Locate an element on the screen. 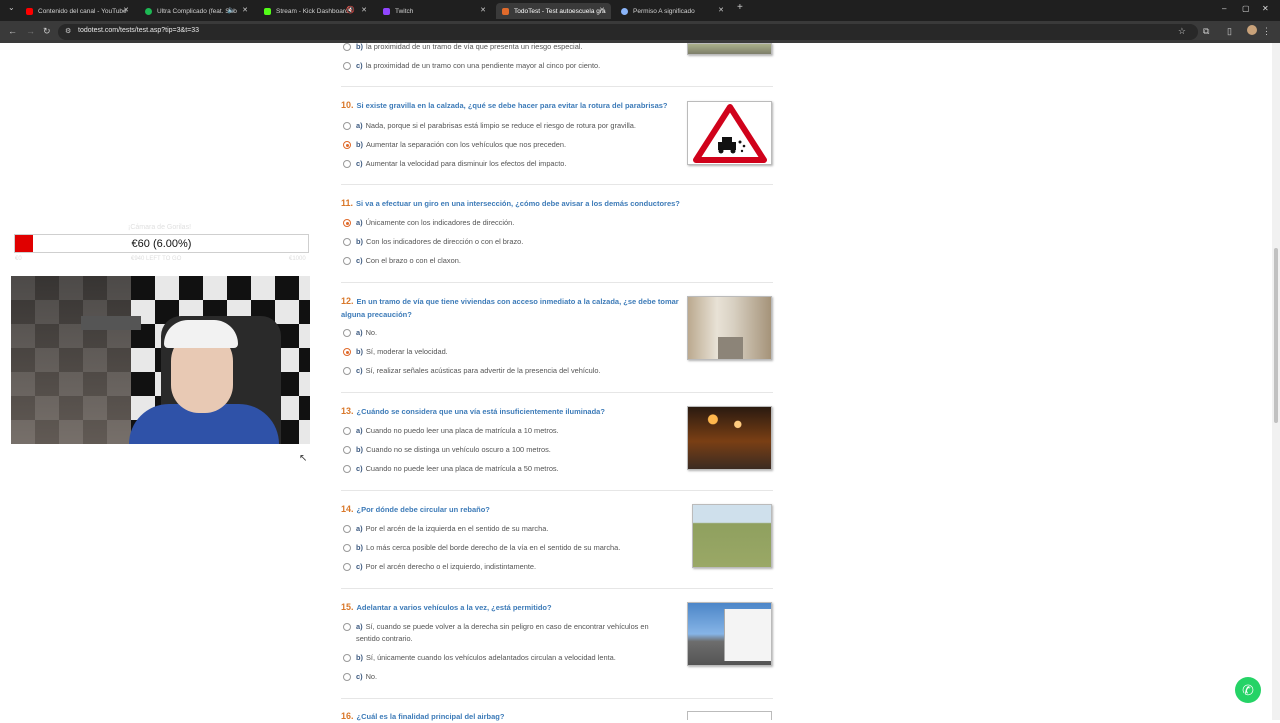  forward-icon: → is located at coordinates (30, 31).